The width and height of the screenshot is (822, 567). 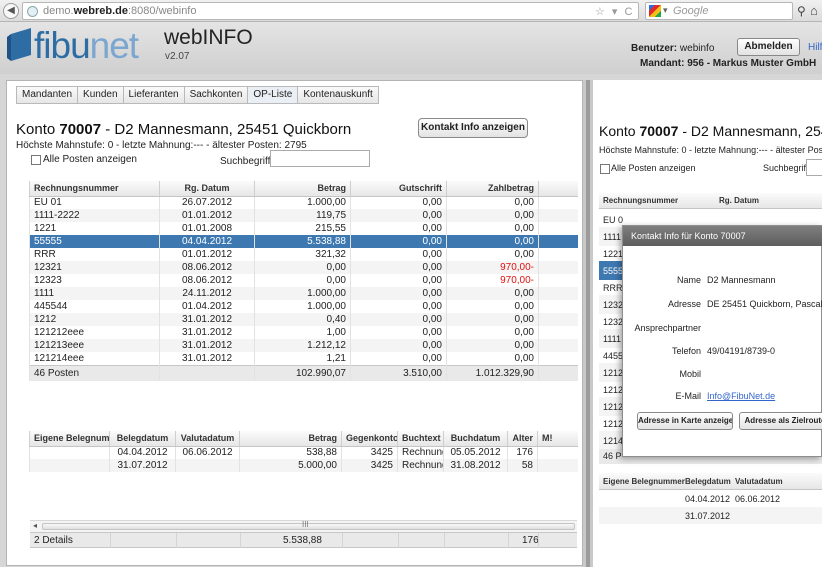 I want to click on cell-zahlbetrag: 970,00-, so click(x=492, y=280).